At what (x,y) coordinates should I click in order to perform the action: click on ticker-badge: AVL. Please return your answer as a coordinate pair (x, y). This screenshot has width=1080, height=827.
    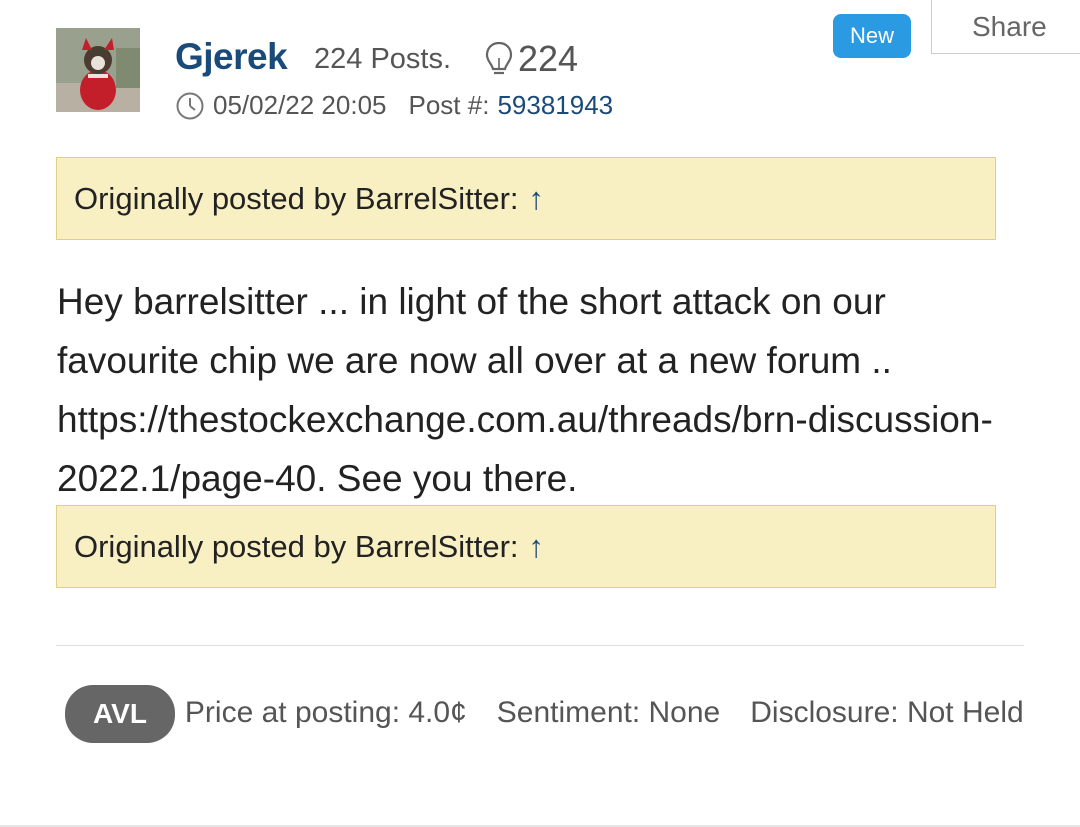
    Looking at the image, I should click on (120, 714).